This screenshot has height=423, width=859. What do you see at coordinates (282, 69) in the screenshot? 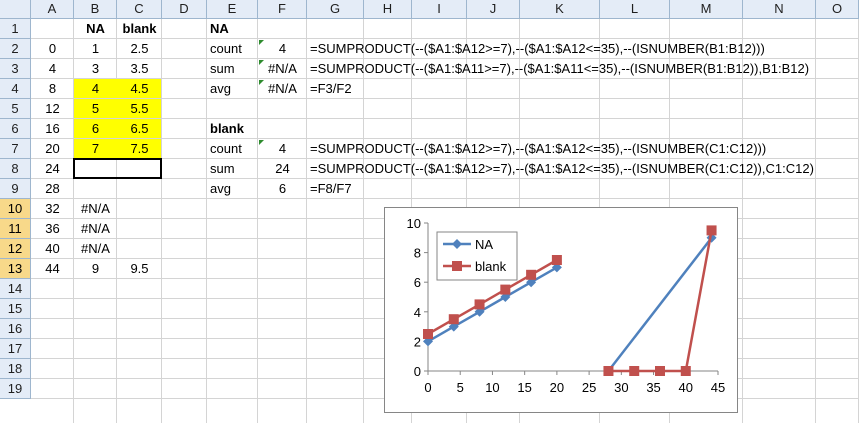
I see `cell-f3: #N/A` at bounding box center [282, 69].